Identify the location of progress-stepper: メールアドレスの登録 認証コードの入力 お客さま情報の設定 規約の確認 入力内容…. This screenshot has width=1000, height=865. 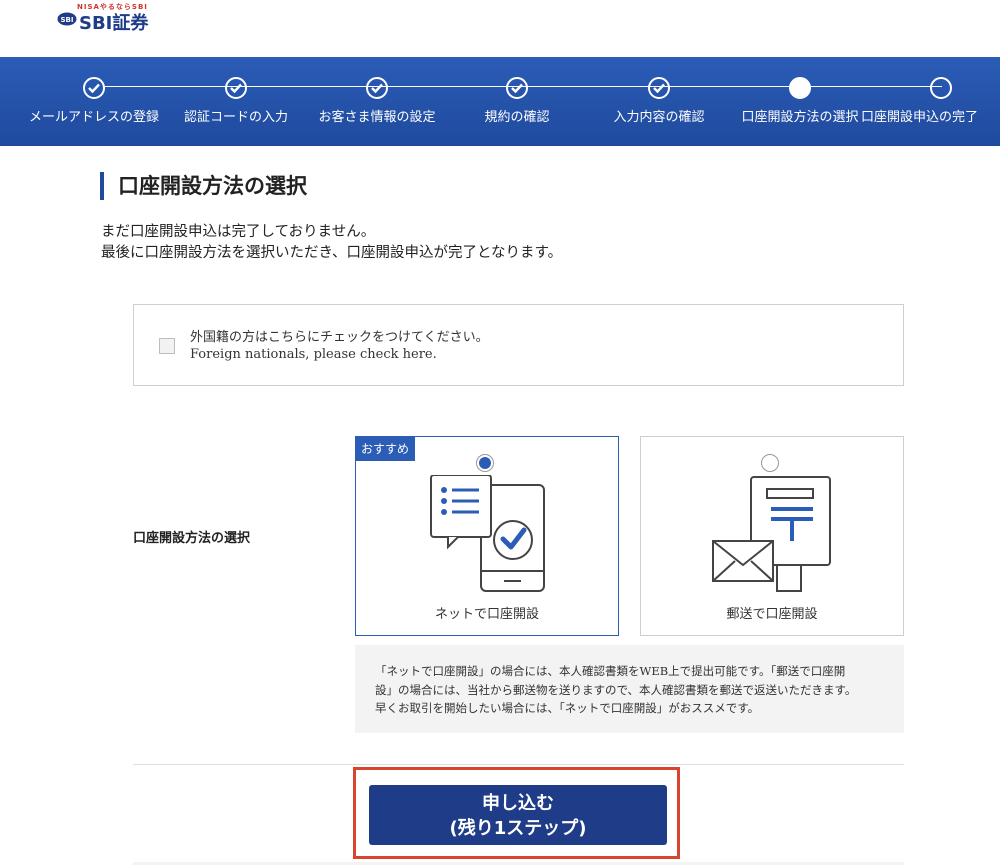
(500, 101).